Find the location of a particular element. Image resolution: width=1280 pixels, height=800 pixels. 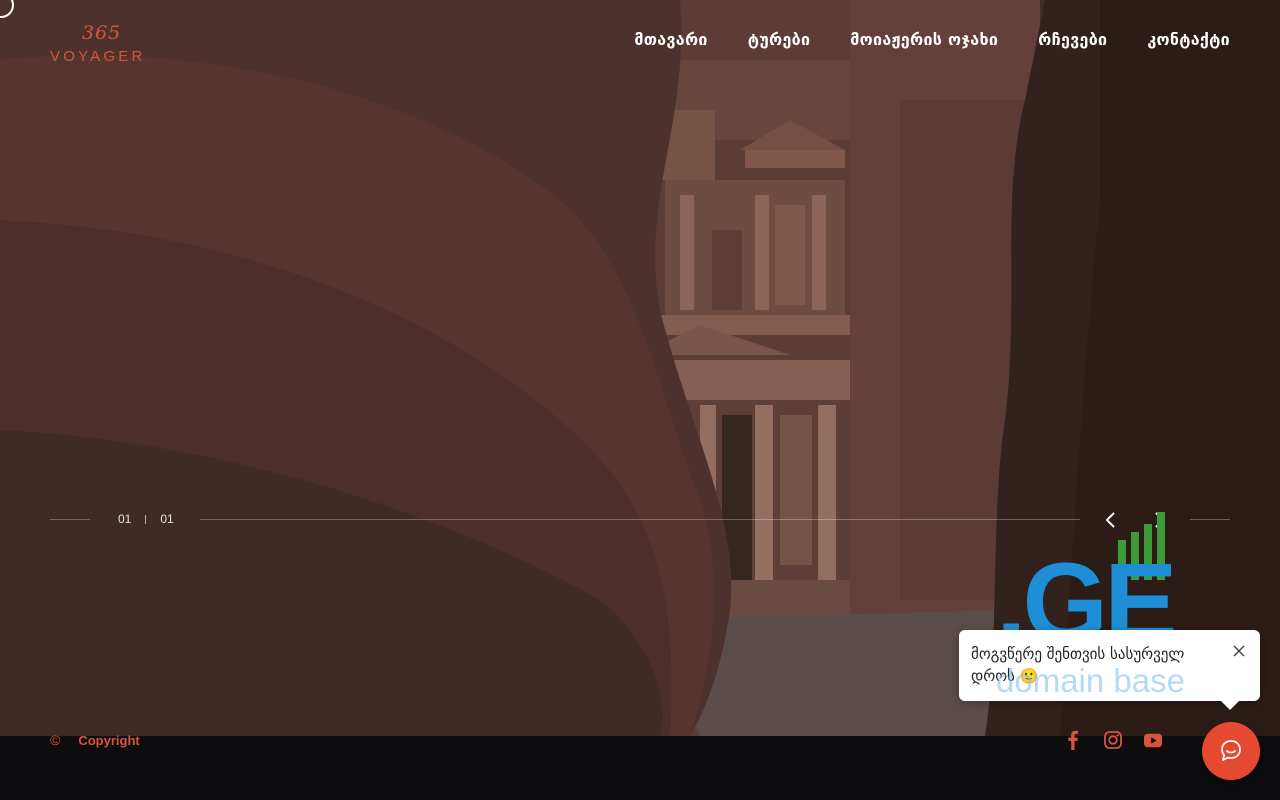

copyright-text: Copyright is located at coordinates (109, 740).